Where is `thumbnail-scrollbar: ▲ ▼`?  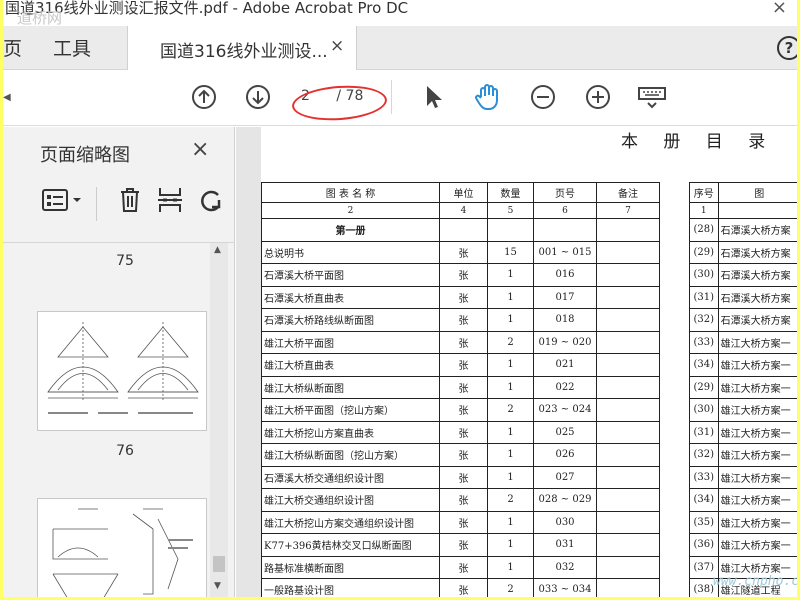 thumbnail-scrollbar: ▲ ▼ is located at coordinates (219, 420).